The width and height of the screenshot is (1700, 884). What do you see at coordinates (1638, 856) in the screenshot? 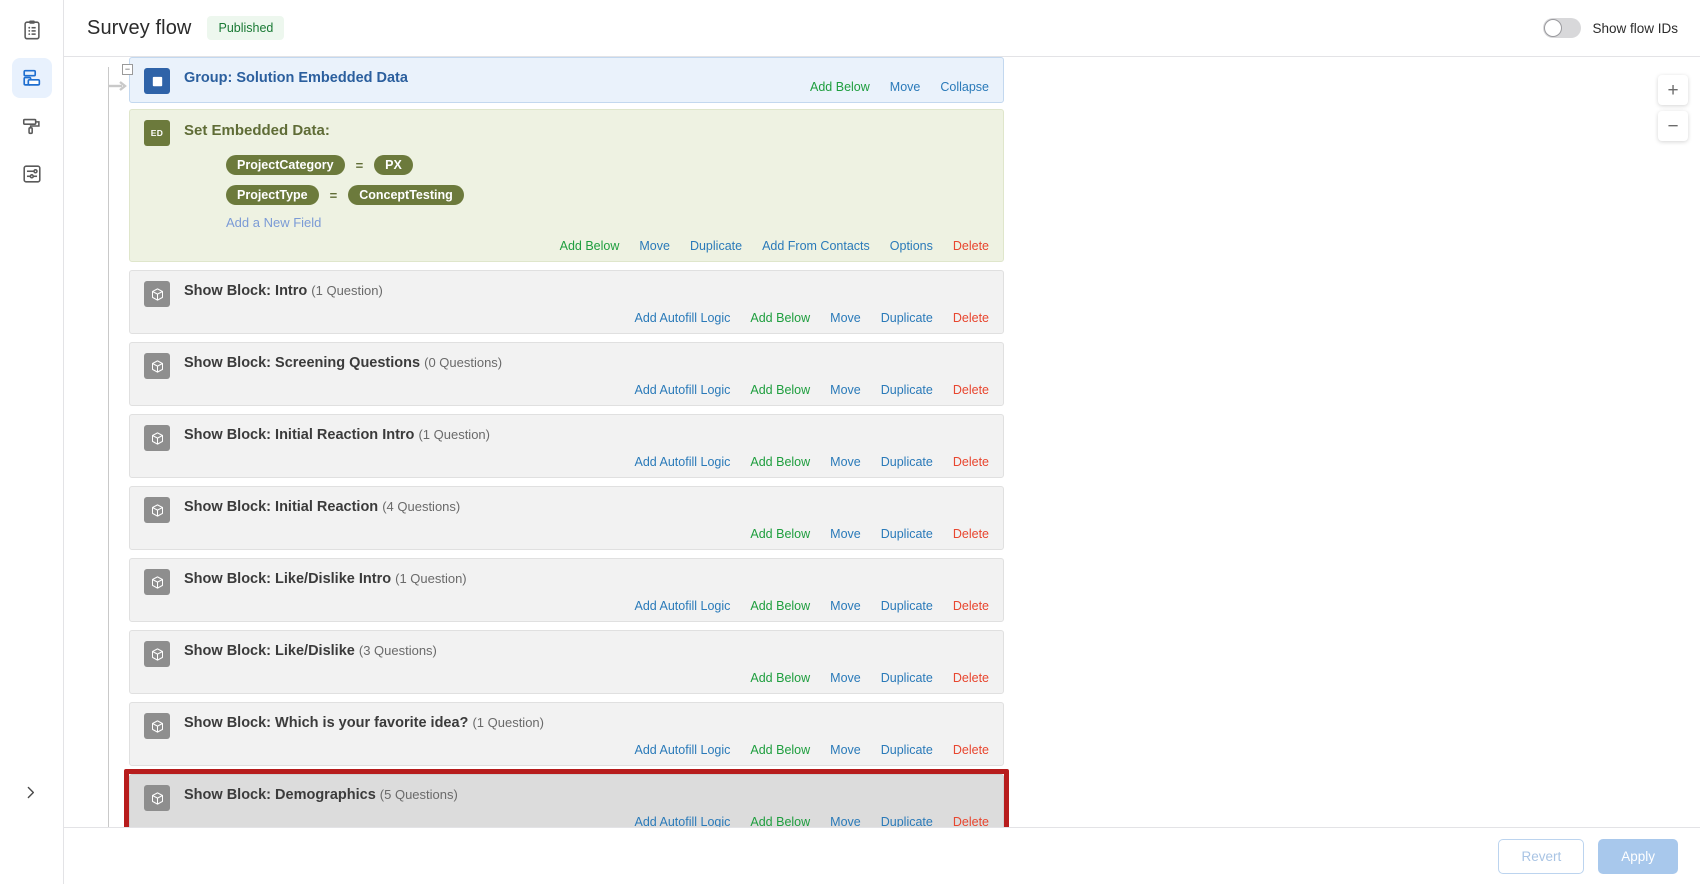
I see `apply-button: Apply` at bounding box center [1638, 856].